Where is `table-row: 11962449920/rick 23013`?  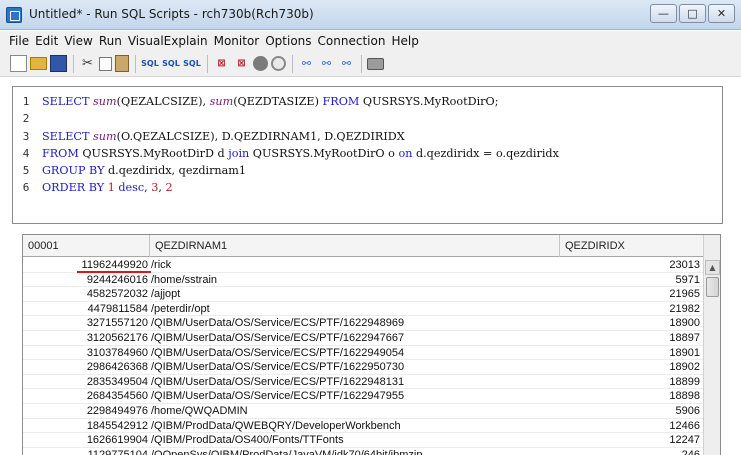 table-row: 11962449920/rick 23013 is located at coordinates (363, 265).